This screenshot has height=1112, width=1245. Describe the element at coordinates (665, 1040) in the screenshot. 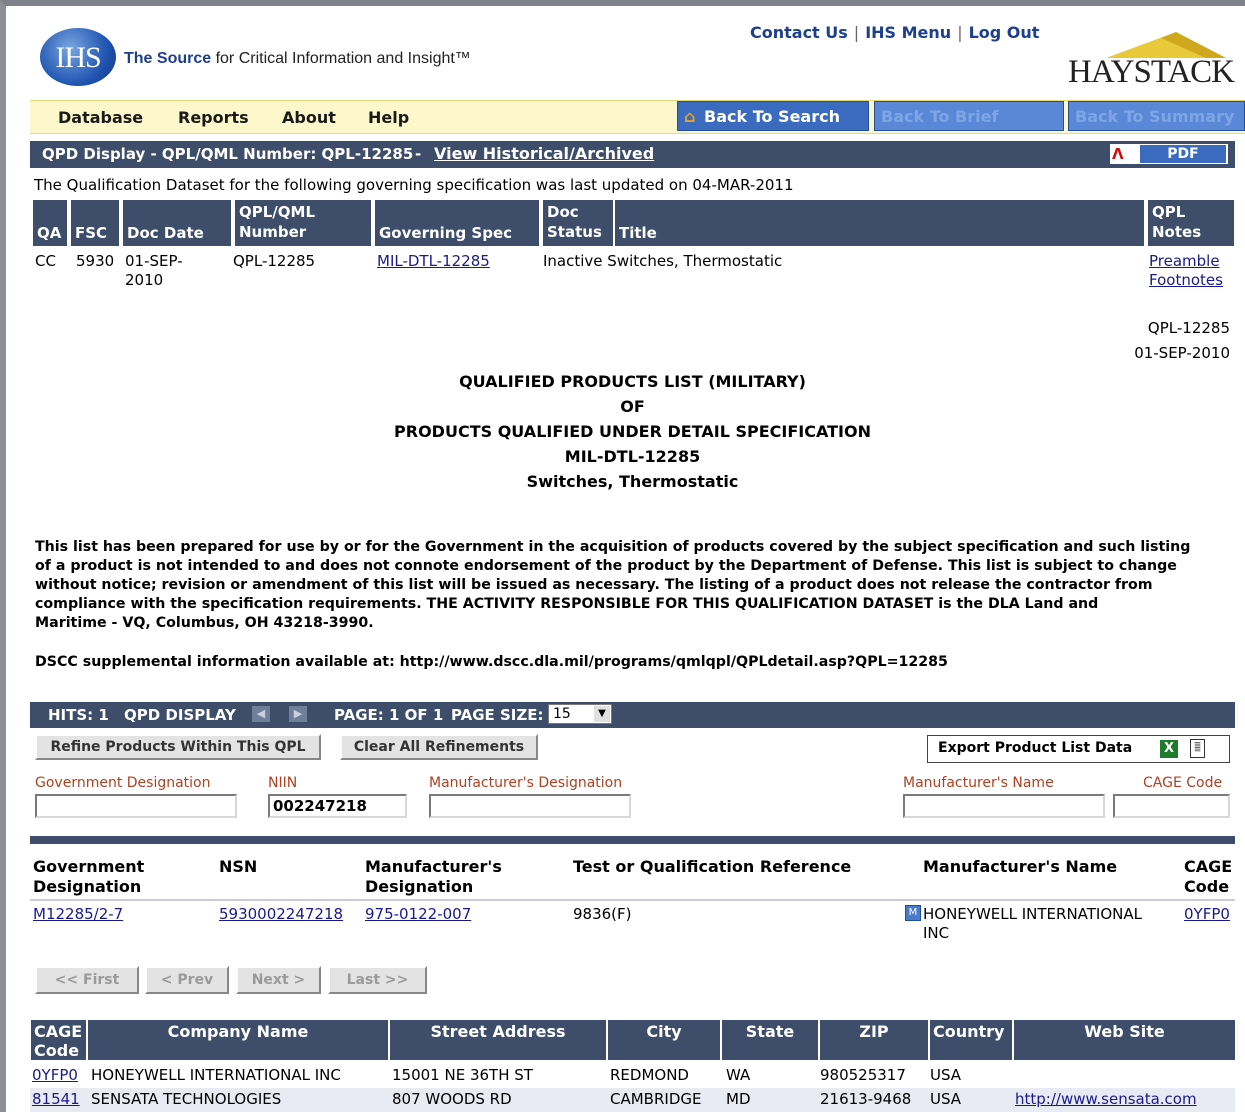

I see `col-city: City` at that location.